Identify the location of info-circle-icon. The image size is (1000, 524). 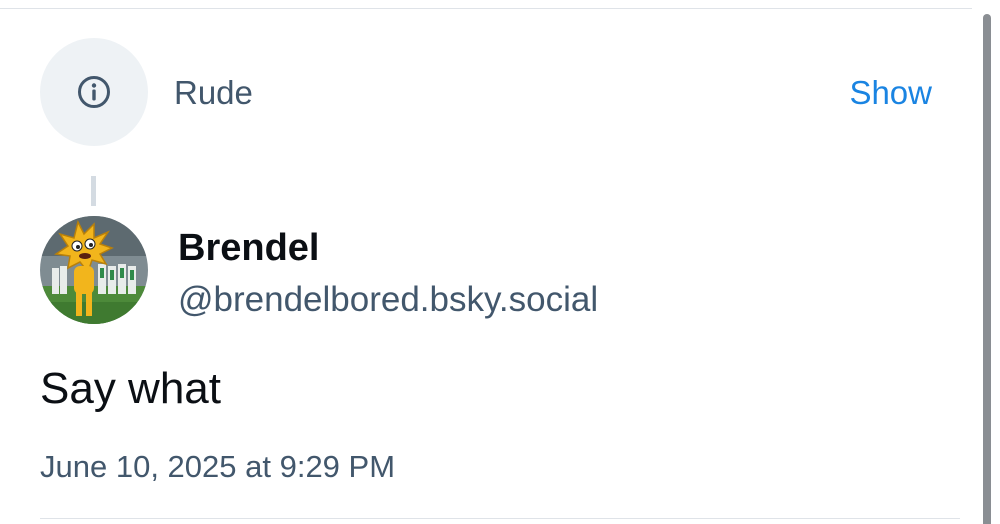
(94, 92).